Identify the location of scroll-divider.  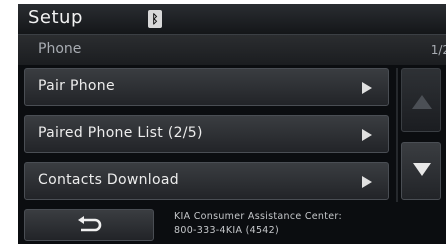
(397, 135).